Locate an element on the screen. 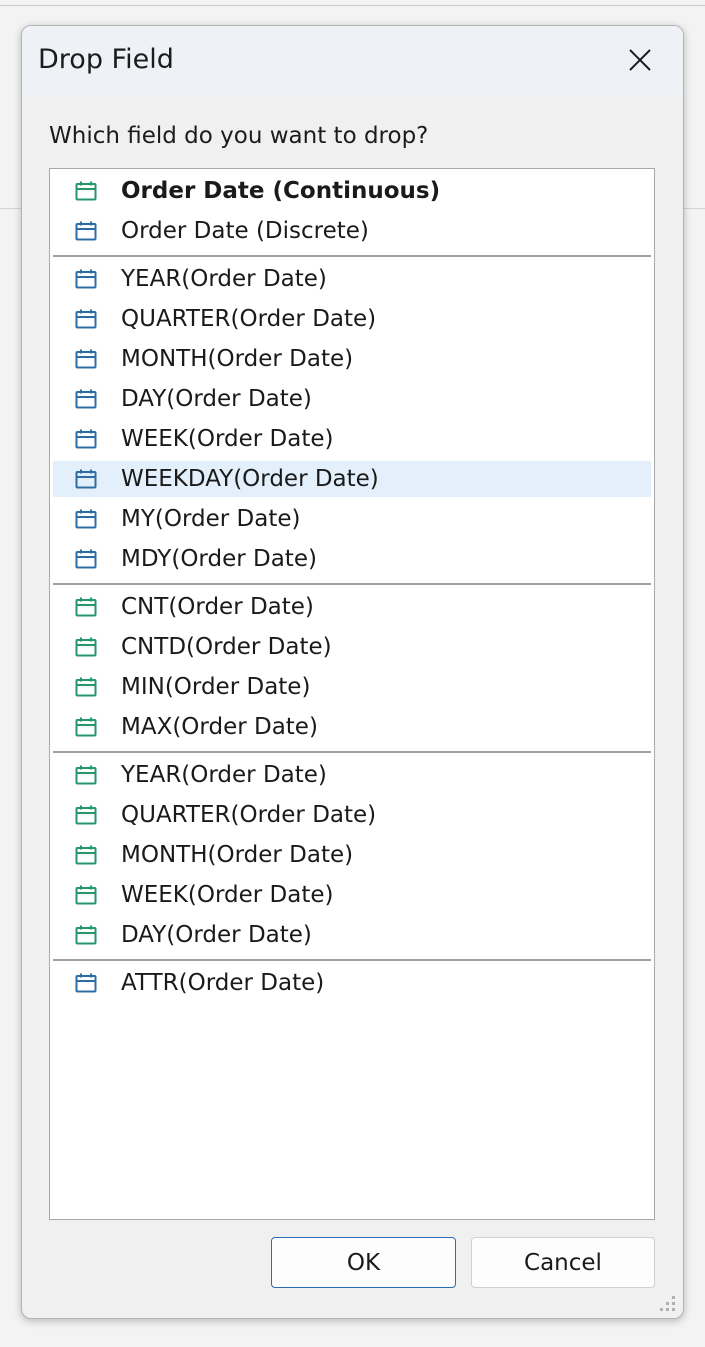 The image size is (705, 1347). list-item: CNT(Order Date) is located at coordinates (352, 607).